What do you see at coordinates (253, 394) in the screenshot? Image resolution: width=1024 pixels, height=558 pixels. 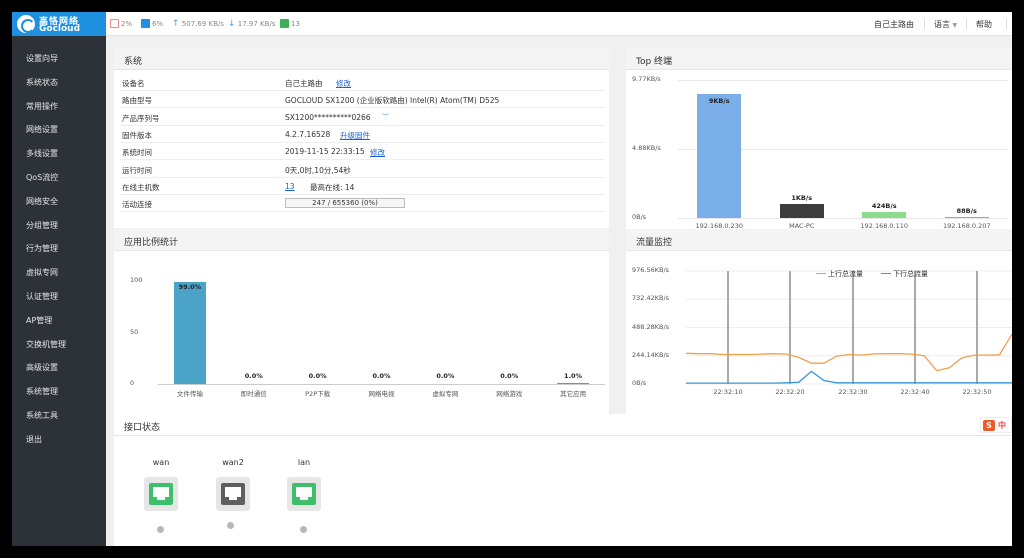 I see `x-tick-label: 即时通信` at bounding box center [253, 394].